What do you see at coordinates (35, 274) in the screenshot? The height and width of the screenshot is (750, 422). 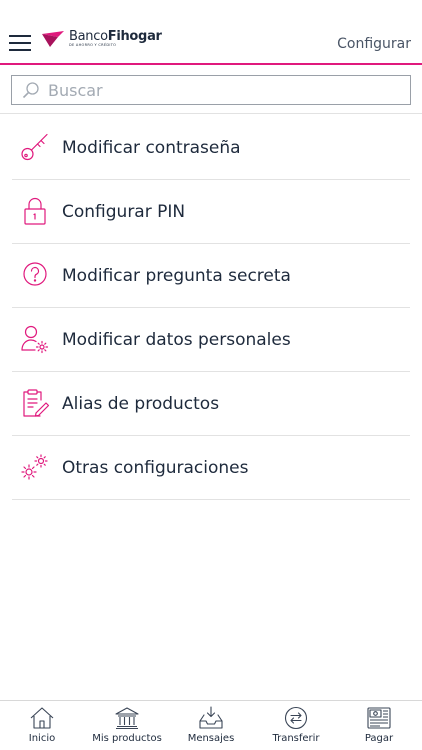 I see `question-icon` at bounding box center [35, 274].